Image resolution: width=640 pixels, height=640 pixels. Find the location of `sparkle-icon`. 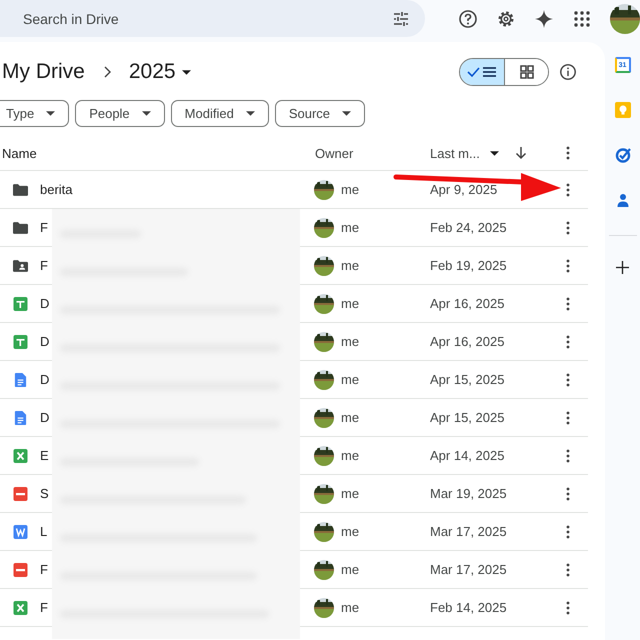

sparkle-icon is located at coordinates (544, 18).